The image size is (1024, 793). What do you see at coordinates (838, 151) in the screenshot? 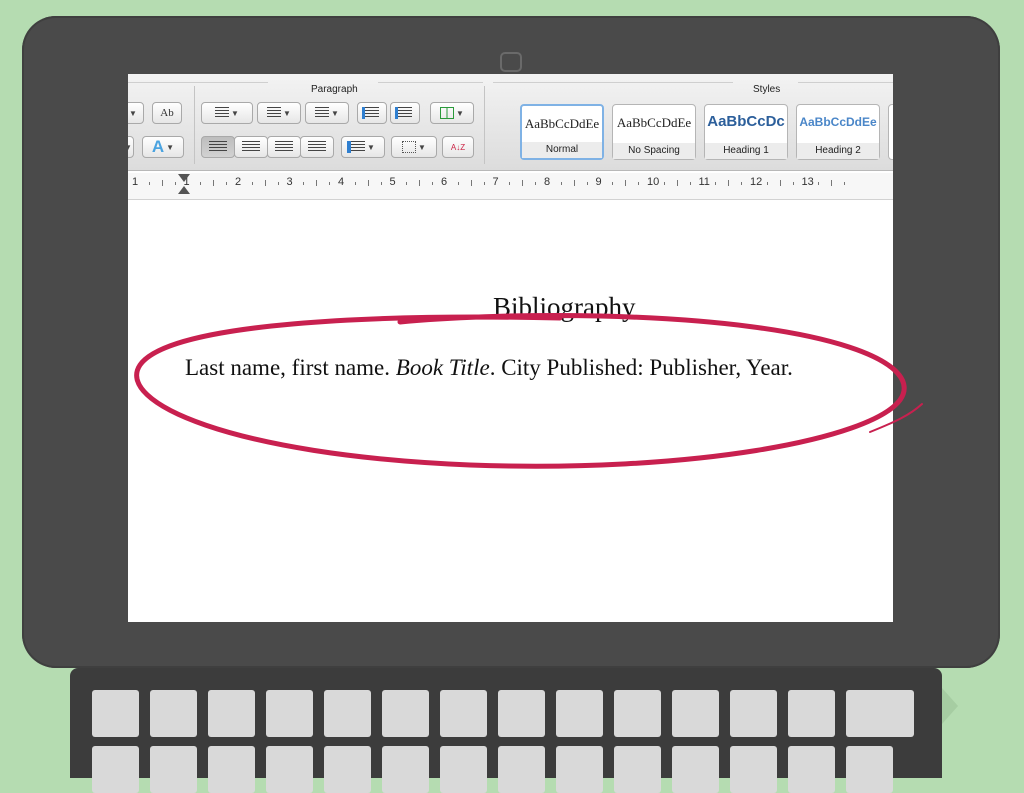
I see `style-name: Heading 2` at bounding box center [838, 151].